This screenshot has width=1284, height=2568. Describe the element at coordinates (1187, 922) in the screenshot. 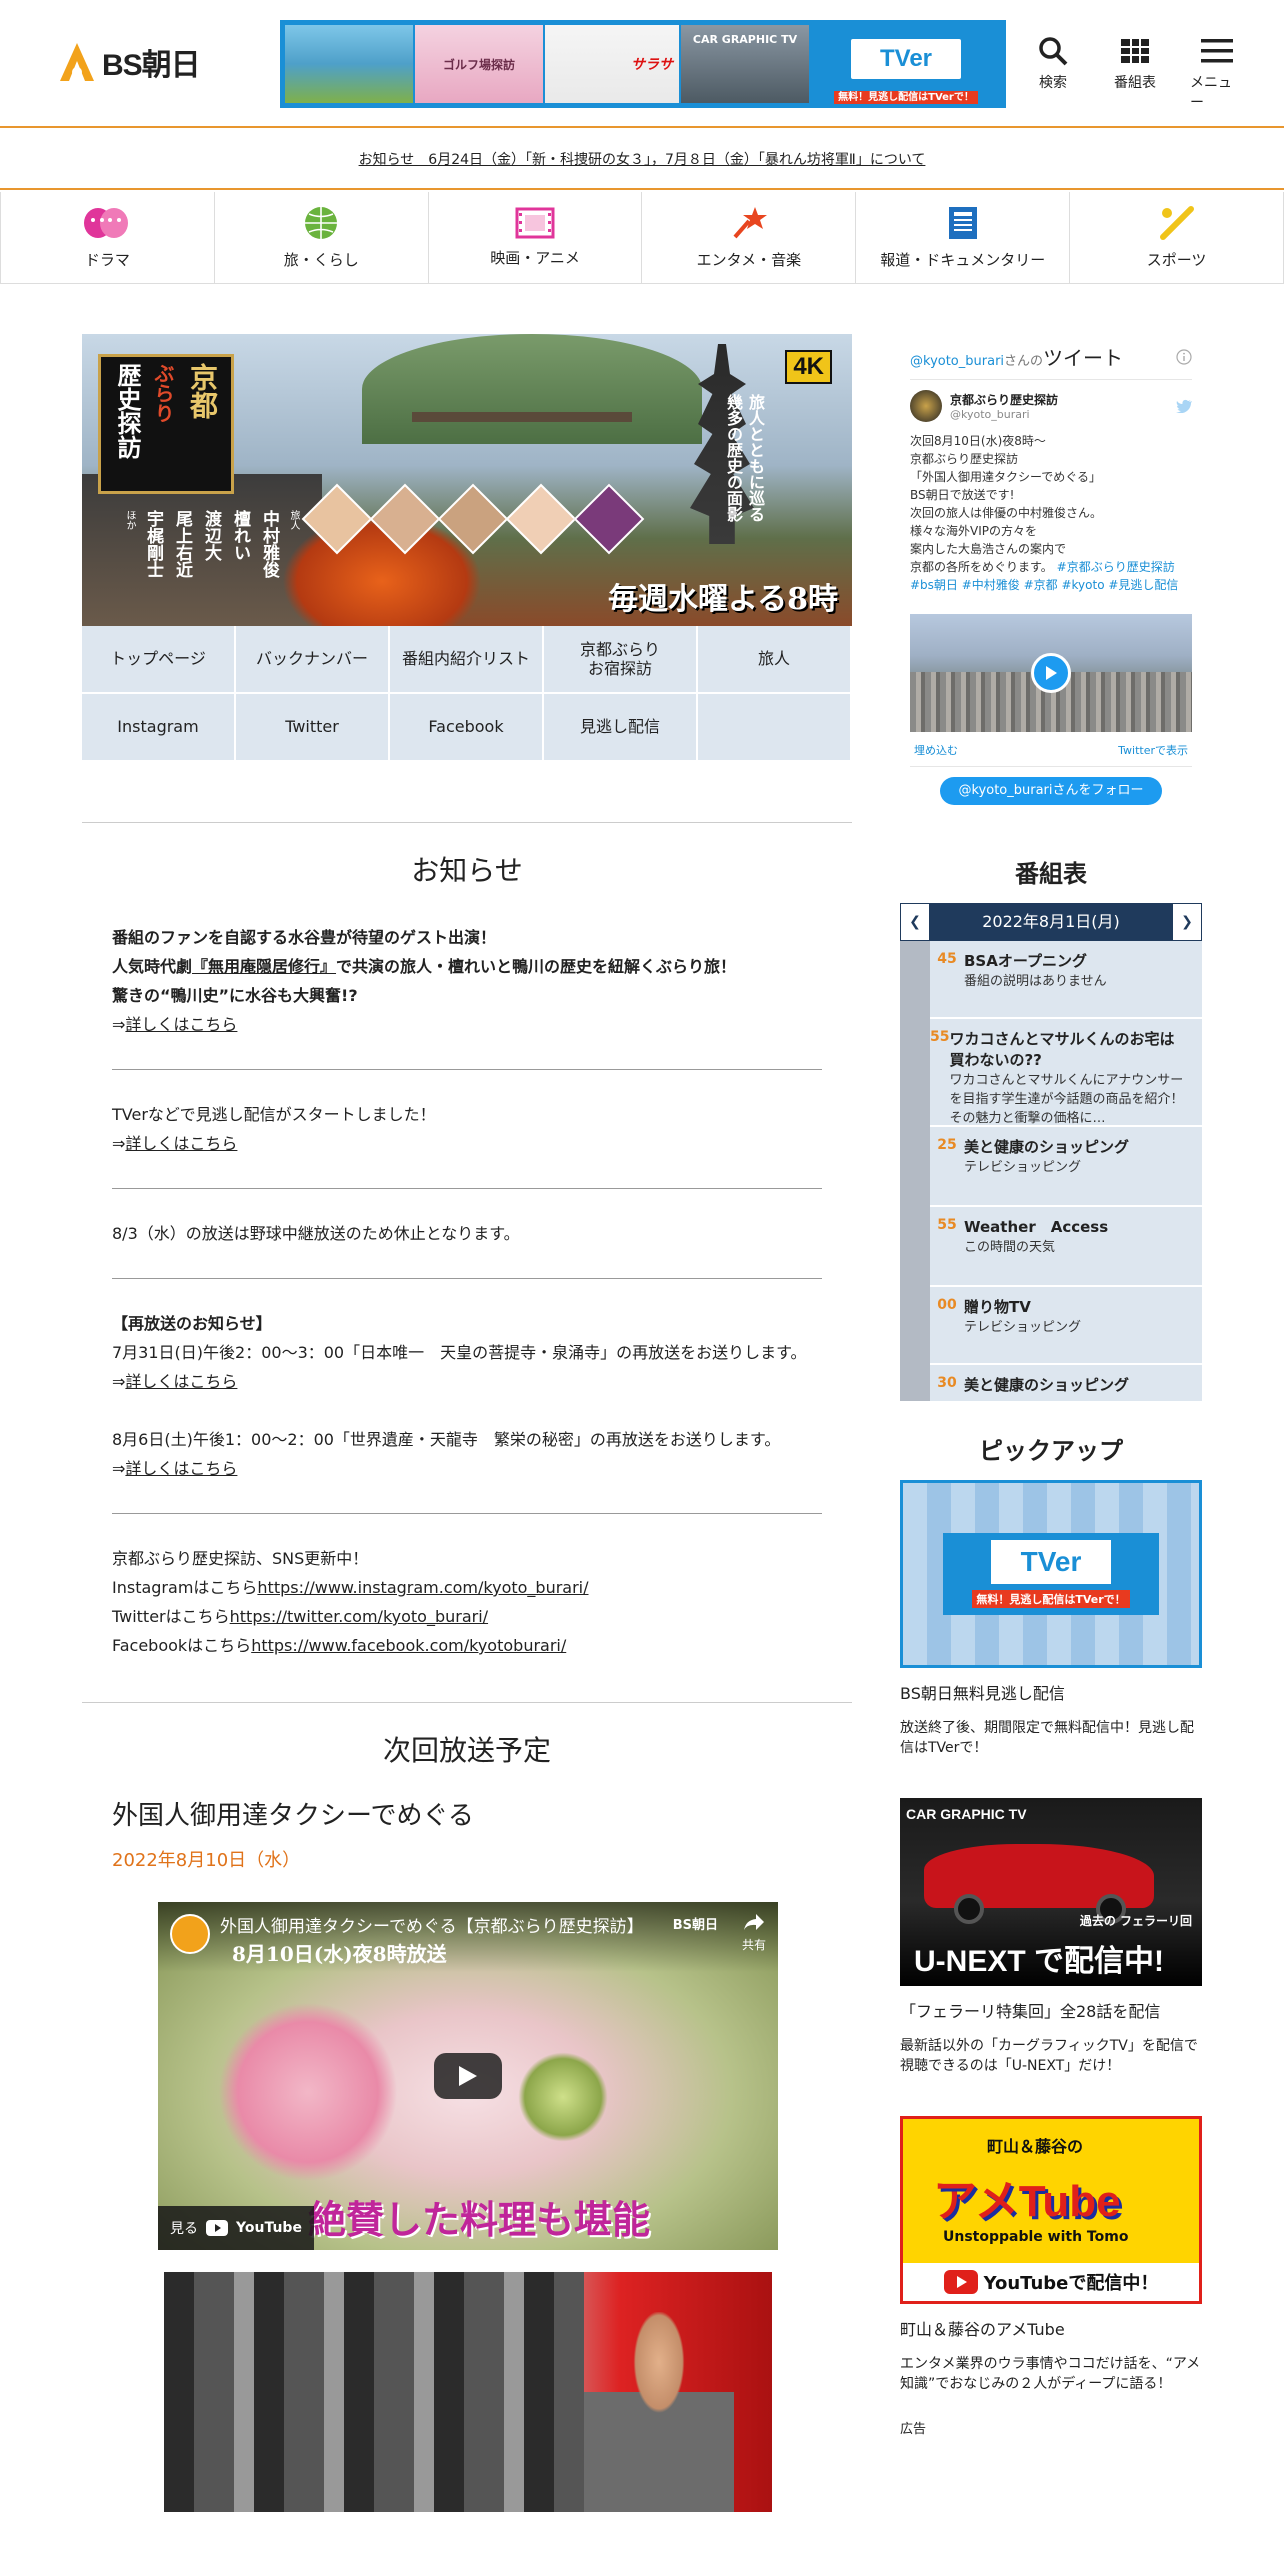

I see `schedule-next-button: ❯` at that location.